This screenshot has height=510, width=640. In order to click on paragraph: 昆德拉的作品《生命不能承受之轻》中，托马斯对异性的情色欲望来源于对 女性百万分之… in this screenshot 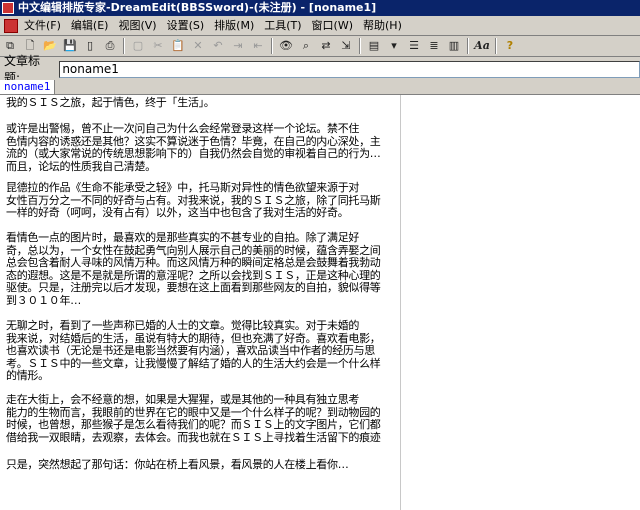, I will do `click(221, 200)`.